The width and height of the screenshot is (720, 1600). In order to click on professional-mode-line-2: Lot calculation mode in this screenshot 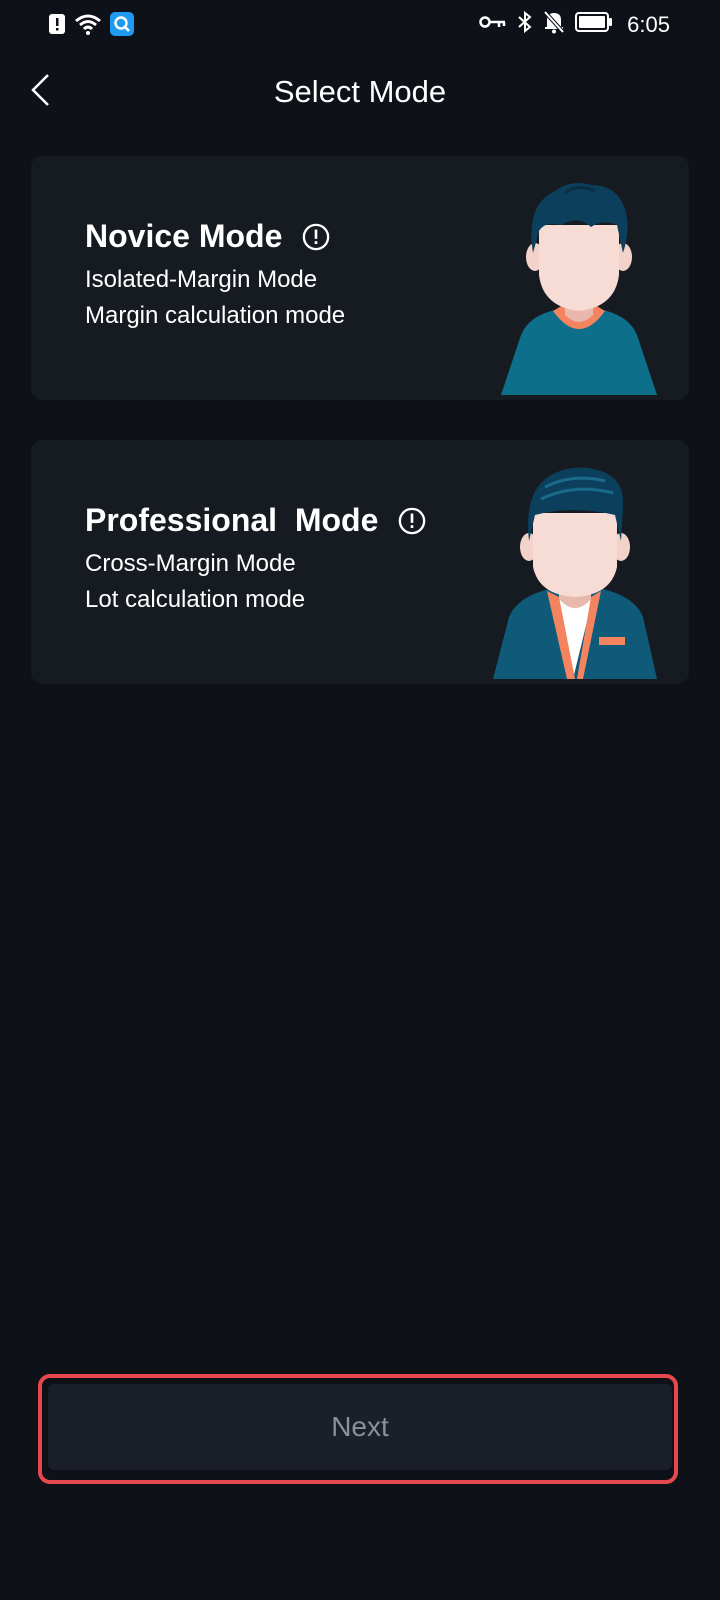, I will do `click(195, 599)`.